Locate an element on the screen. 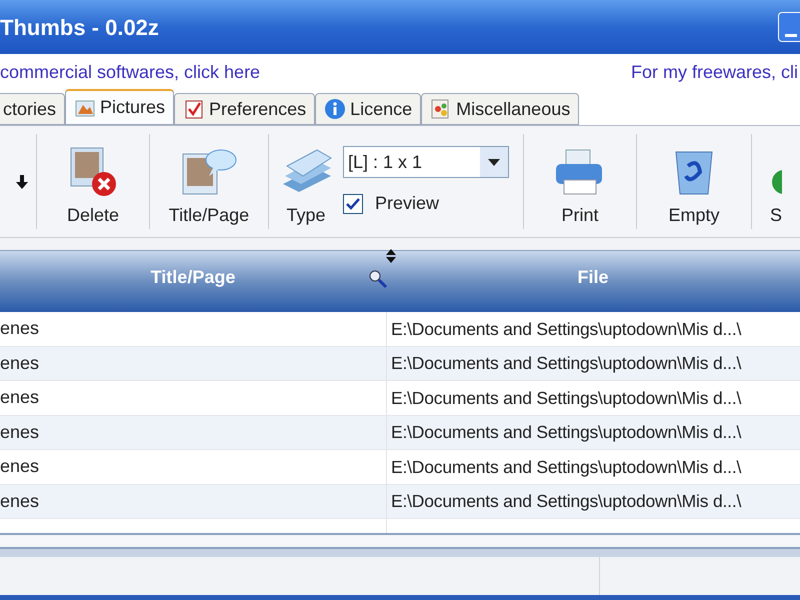  toolbar-button: Delete is located at coordinates (93, 181).